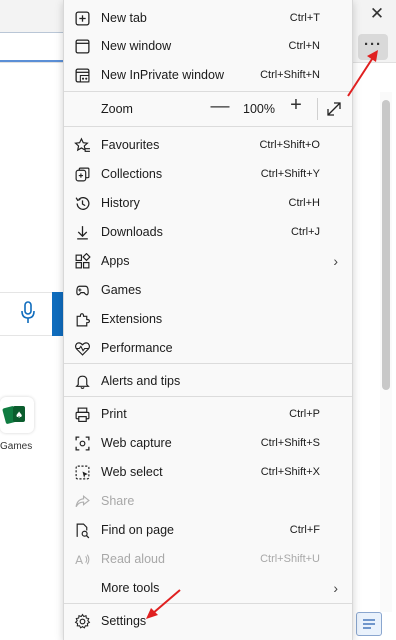 The image size is (396, 640). I want to click on page-scrollbar-thumb, so click(386, 245).